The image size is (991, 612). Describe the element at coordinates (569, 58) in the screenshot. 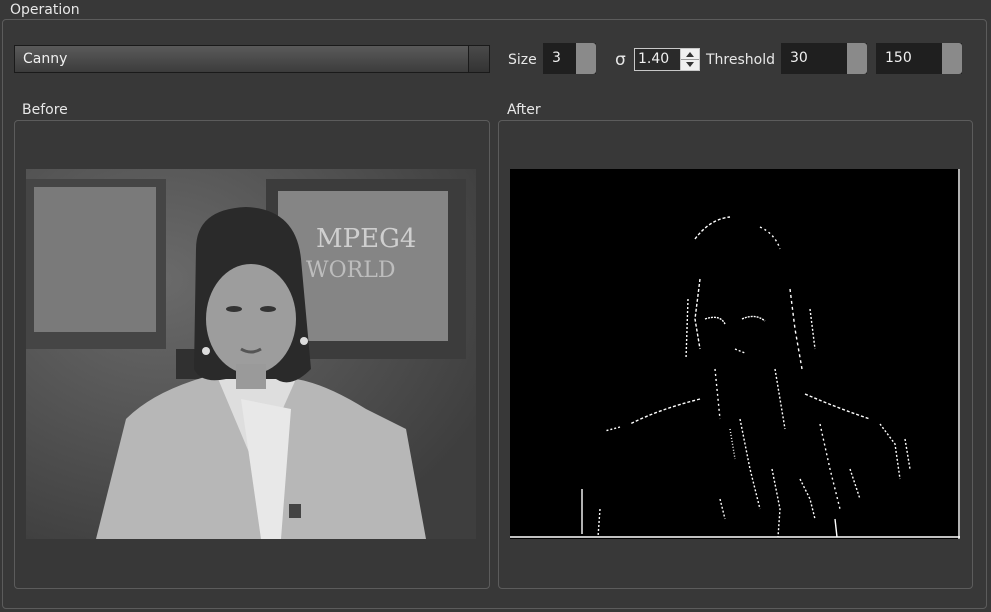

I see `size-field: 3` at that location.